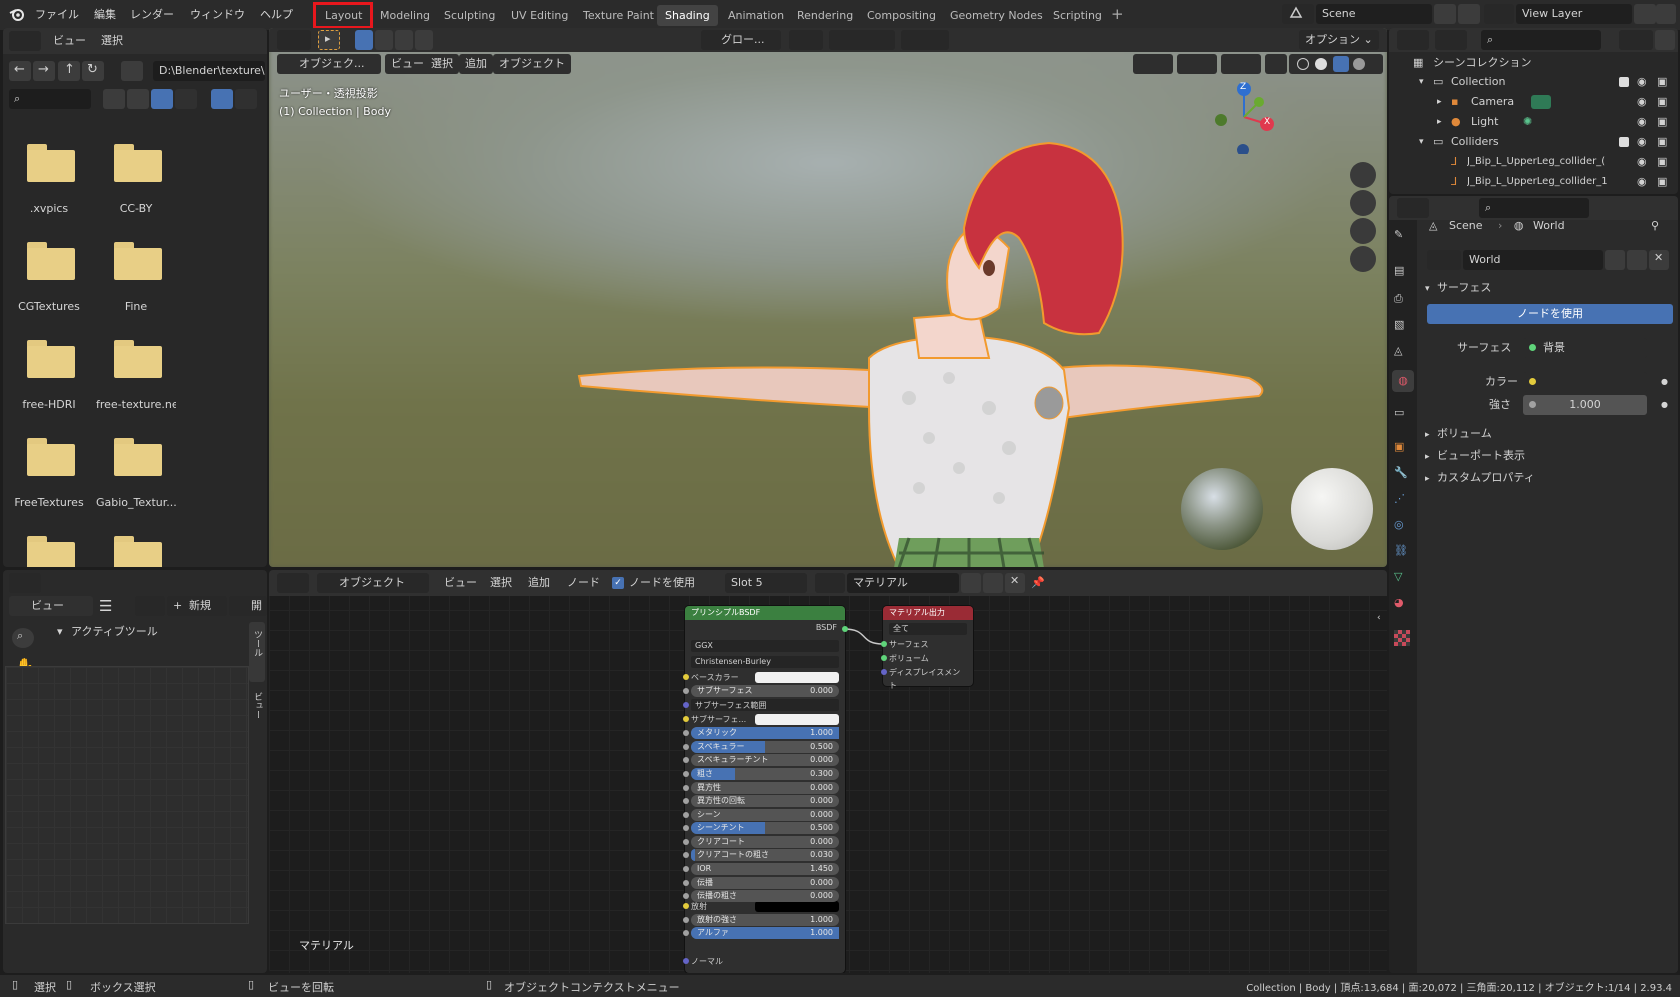  I want to click on base-color-row: ベースカラー, so click(761, 677).